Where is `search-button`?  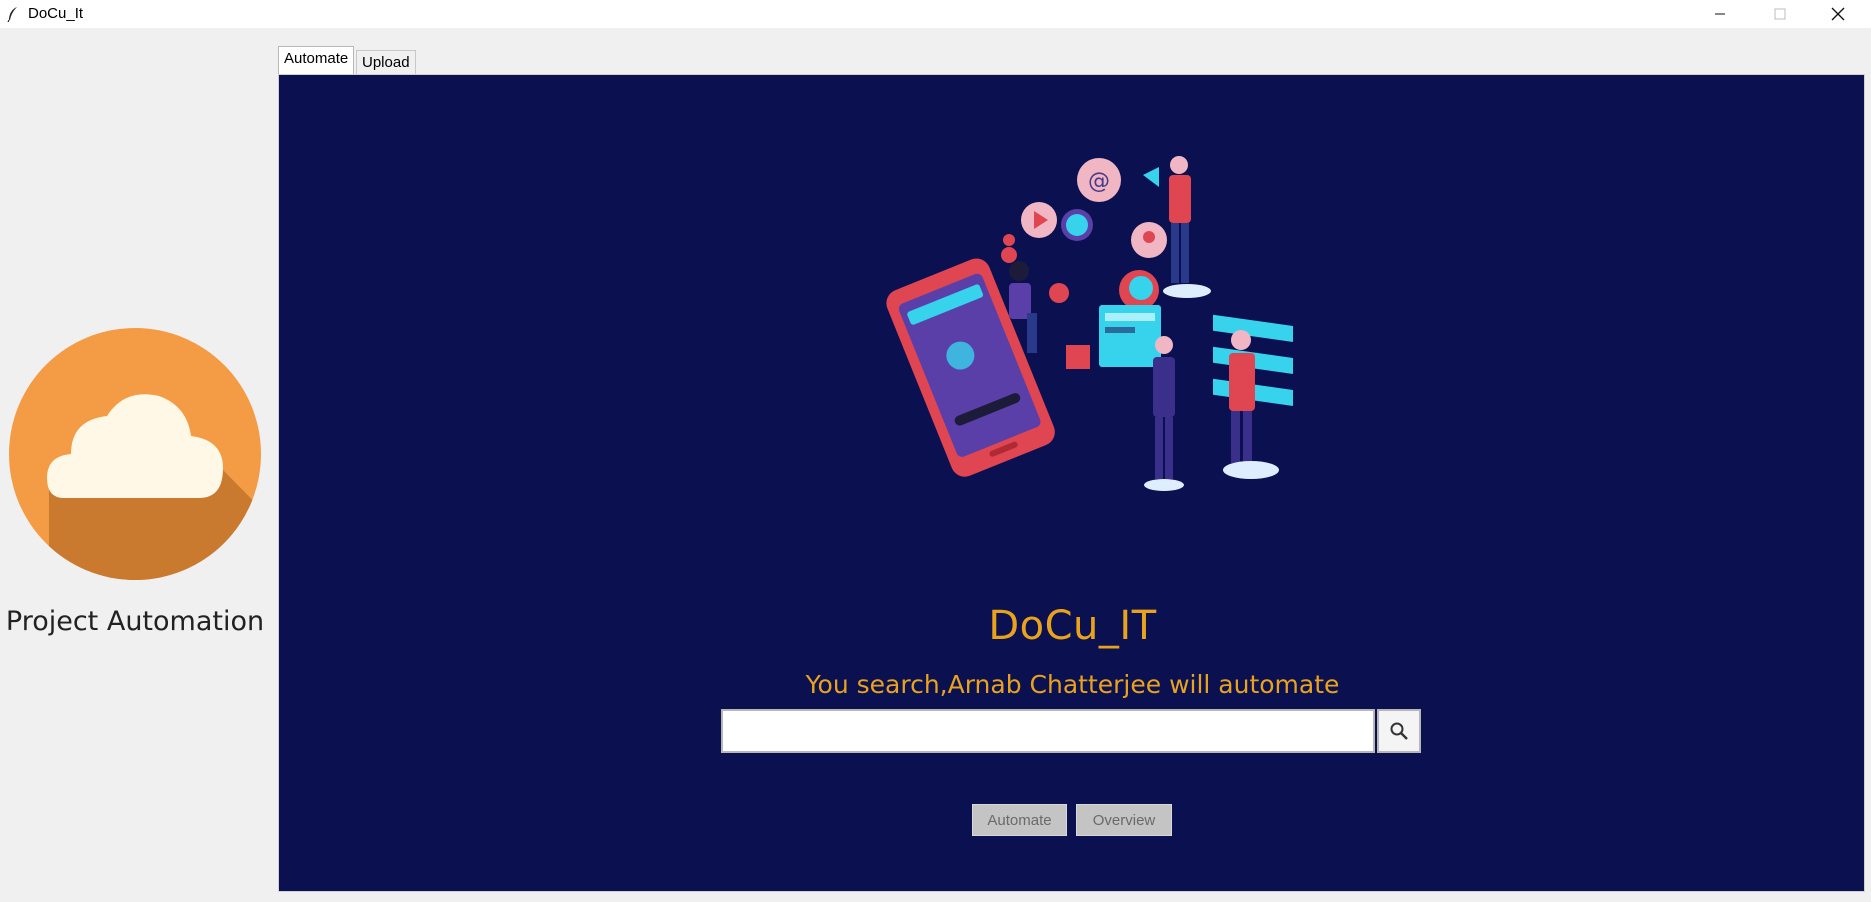
search-button is located at coordinates (1399, 731).